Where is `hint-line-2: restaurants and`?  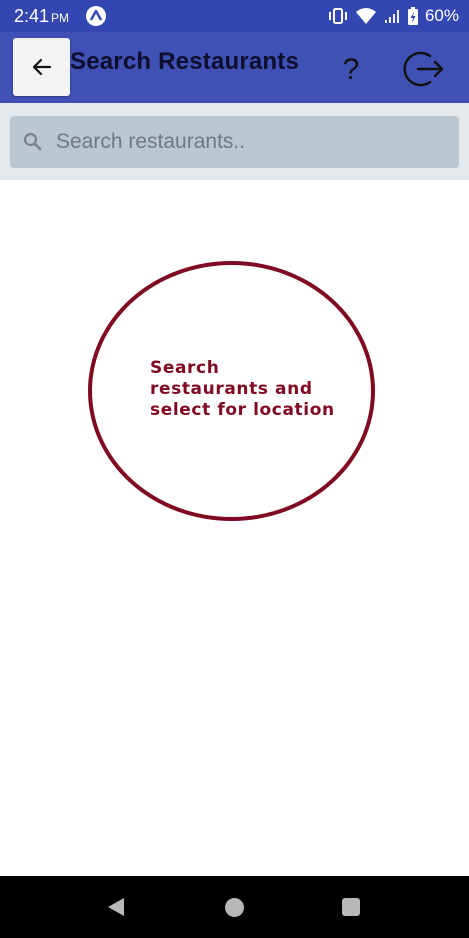
hint-line-2: restaurants and is located at coordinates (231, 389).